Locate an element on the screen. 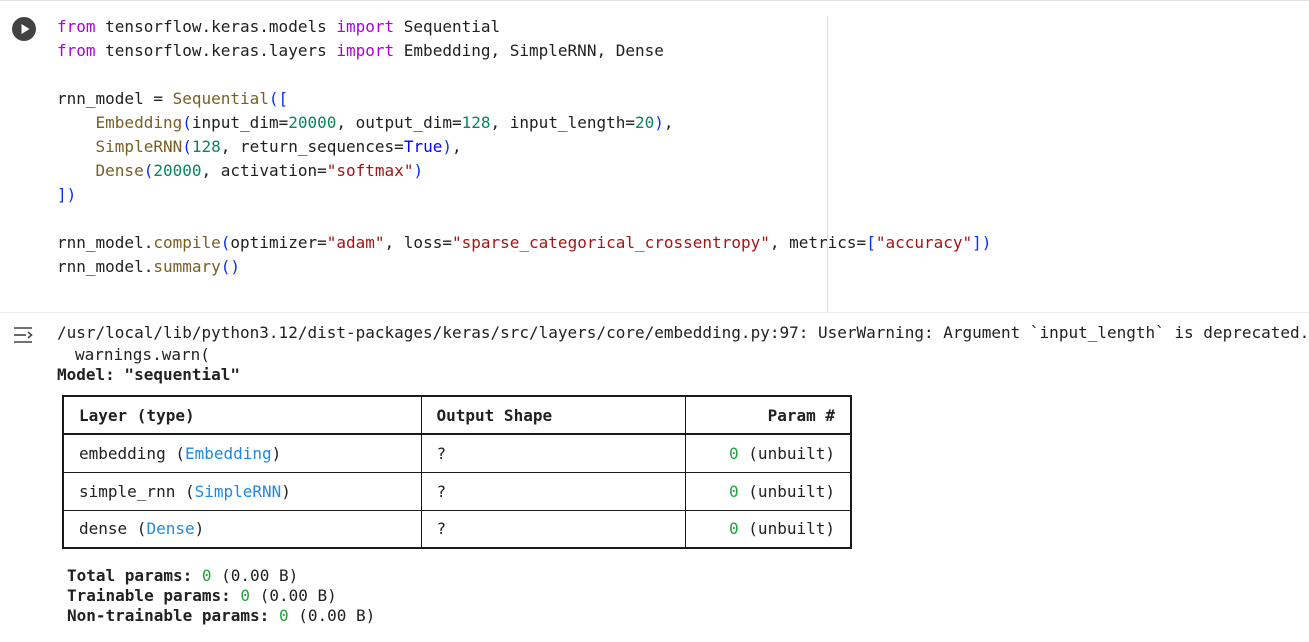 The image size is (1309, 642). total-params-size: (0.00 B) is located at coordinates (260, 575).